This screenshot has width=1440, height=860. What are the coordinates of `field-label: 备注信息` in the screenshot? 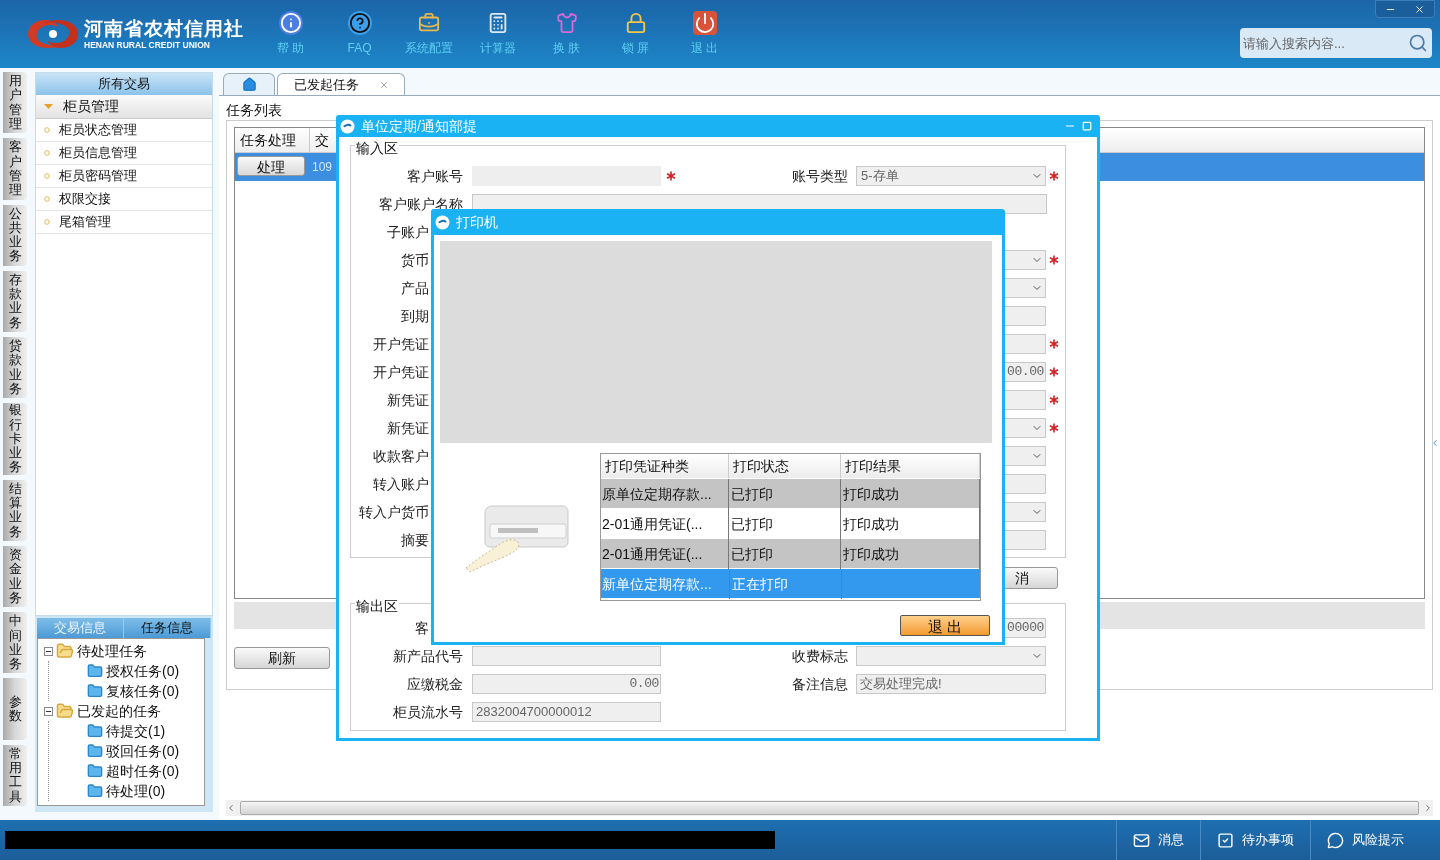 It's located at (820, 684).